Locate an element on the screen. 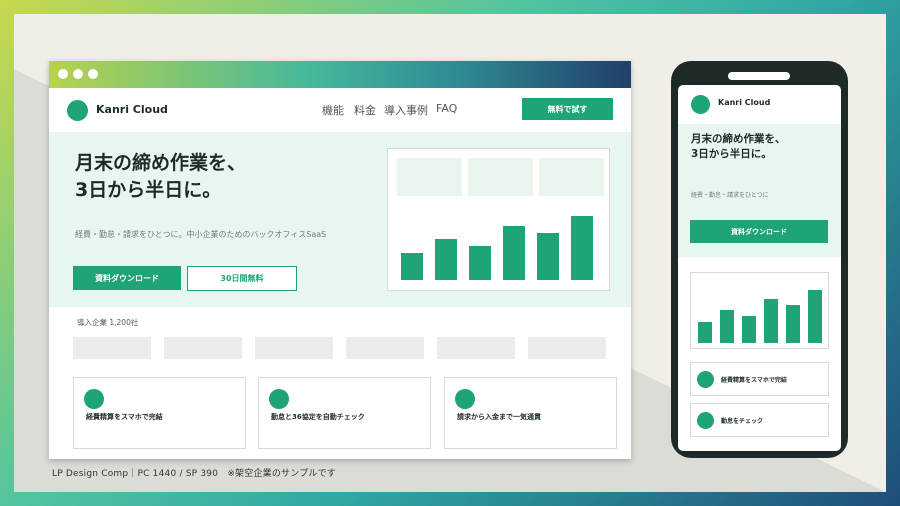 This screenshot has width=900, height=506. feature-card: 経費精算をスマホで完結 is located at coordinates (159, 413).